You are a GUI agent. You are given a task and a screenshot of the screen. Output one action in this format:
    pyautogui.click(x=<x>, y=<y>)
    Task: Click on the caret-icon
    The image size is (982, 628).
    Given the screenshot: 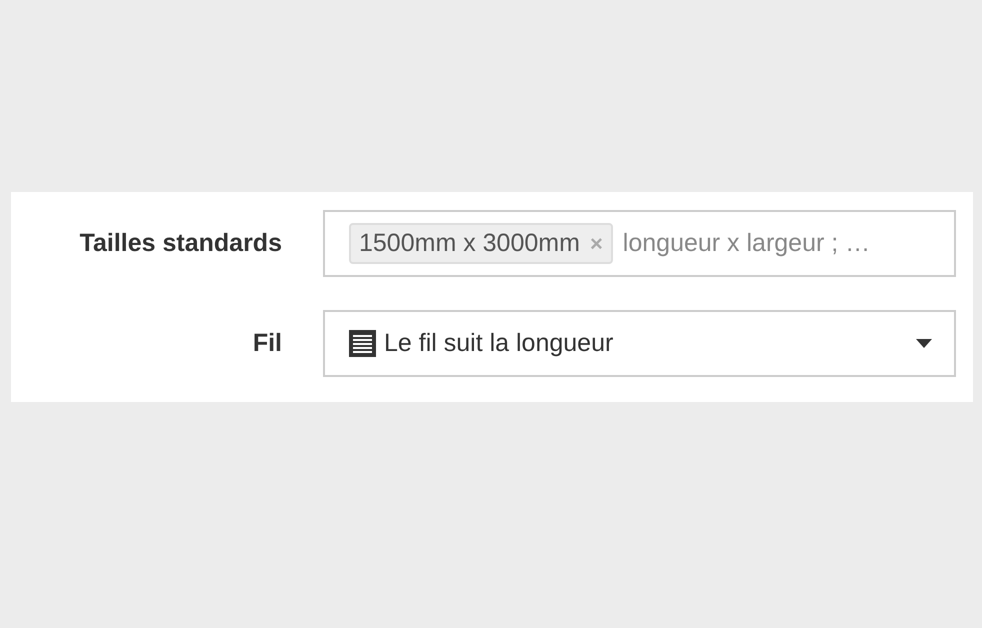 What is the action you would take?
    pyautogui.click(x=924, y=343)
    